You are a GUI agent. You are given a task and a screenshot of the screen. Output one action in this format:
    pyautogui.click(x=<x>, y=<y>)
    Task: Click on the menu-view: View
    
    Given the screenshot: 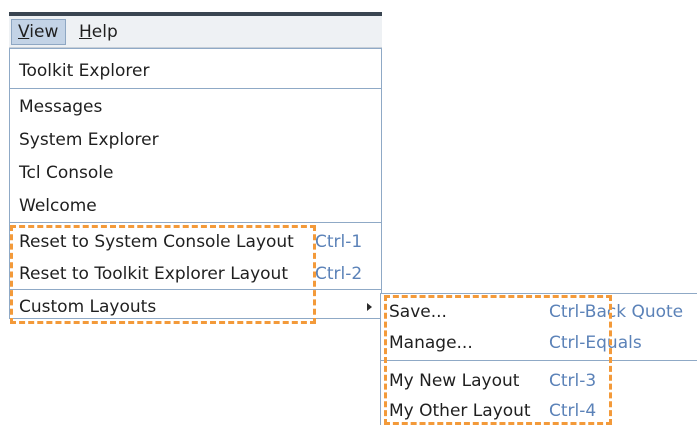 What is the action you would take?
    pyautogui.click(x=38, y=32)
    